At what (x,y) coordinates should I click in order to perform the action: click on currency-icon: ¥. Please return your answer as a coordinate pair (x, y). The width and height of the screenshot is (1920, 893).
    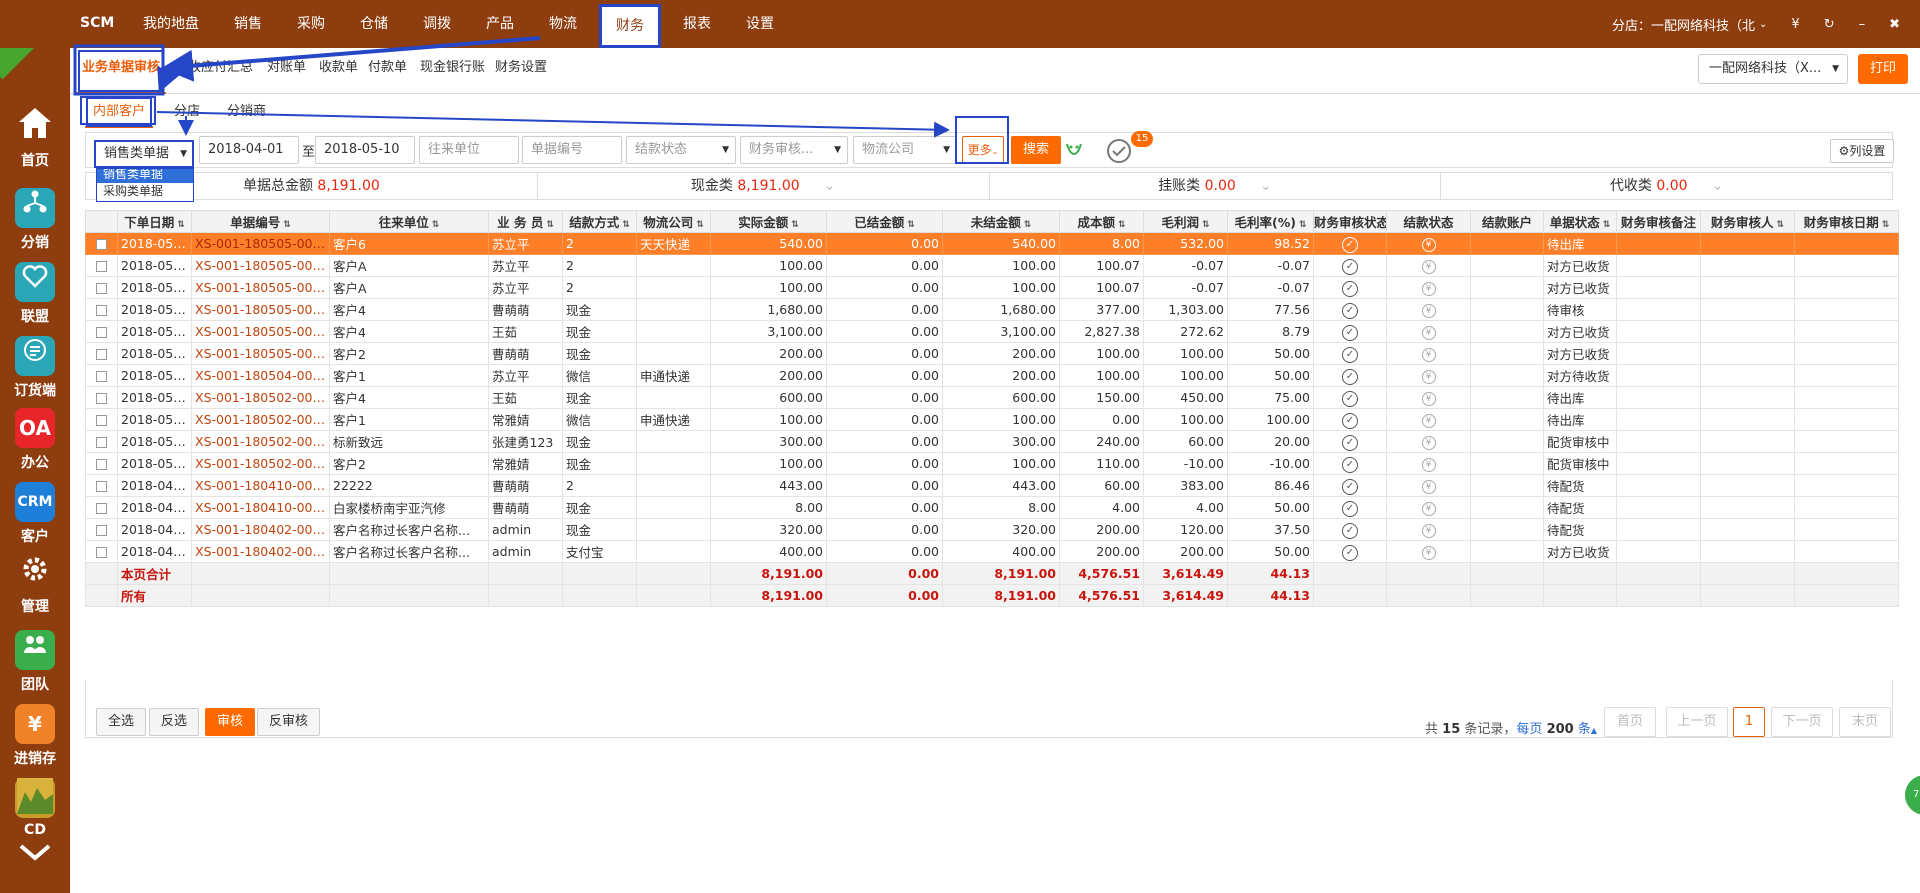
    Looking at the image, I should click on (1795, 24).